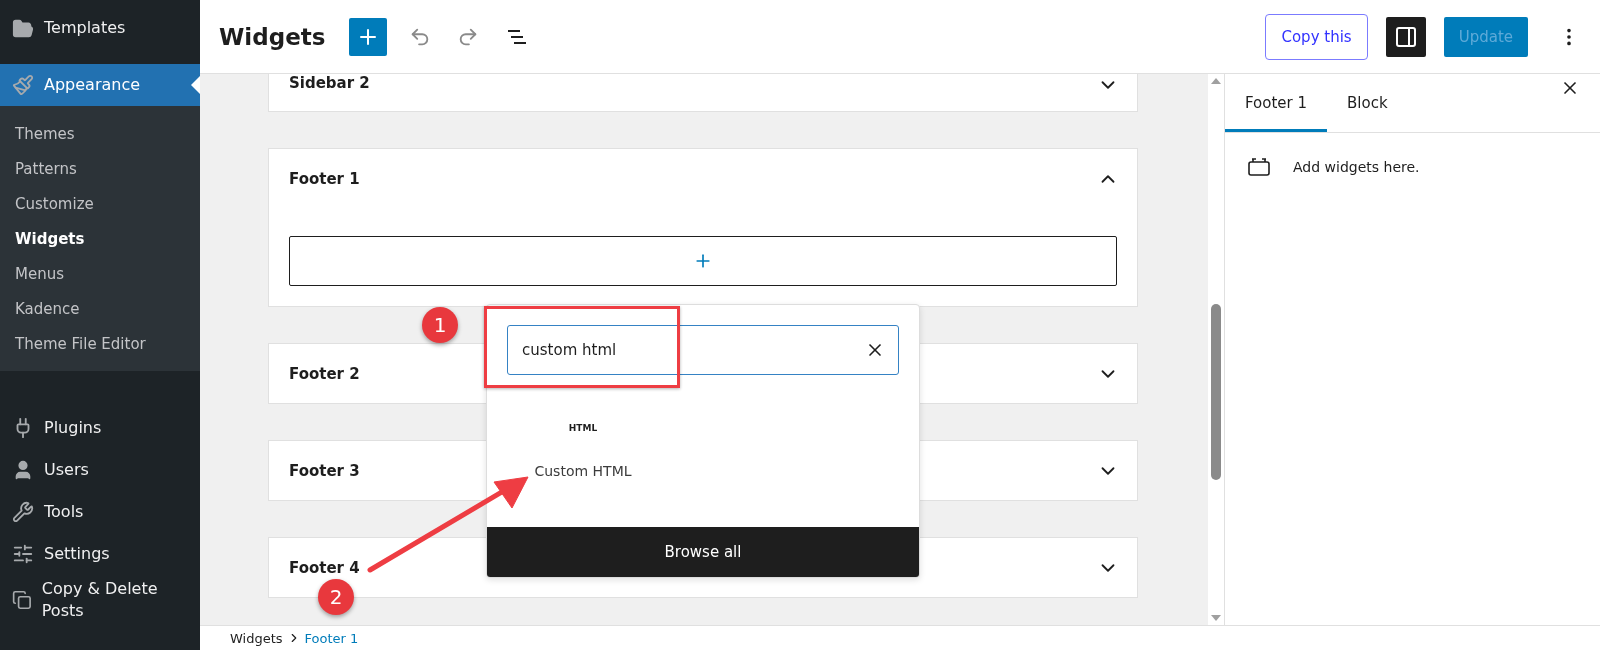 The width and height of the screenshot is (1600, 650). Describe the element at coordinates (1259, 167) in the screenshot. I see `widget-area-icon` at that location.